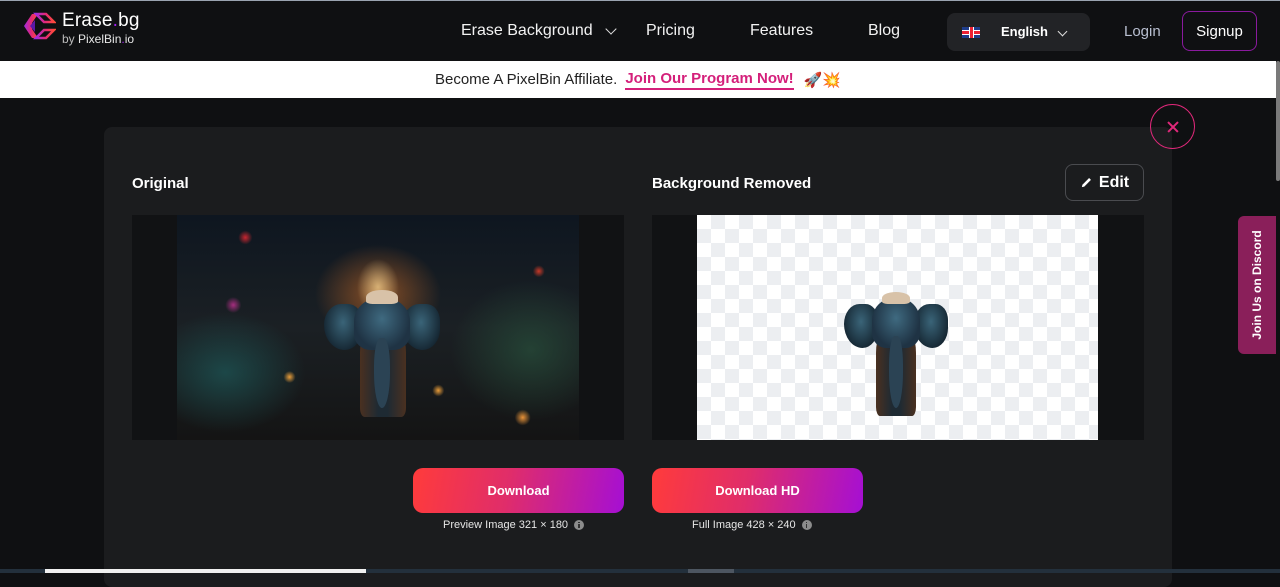 The height and width of the screenshot is (587, 1280). Describe the element at coordinates (757, 490) in the screenshot. I see `download-hd-button: Download HD` at that location.